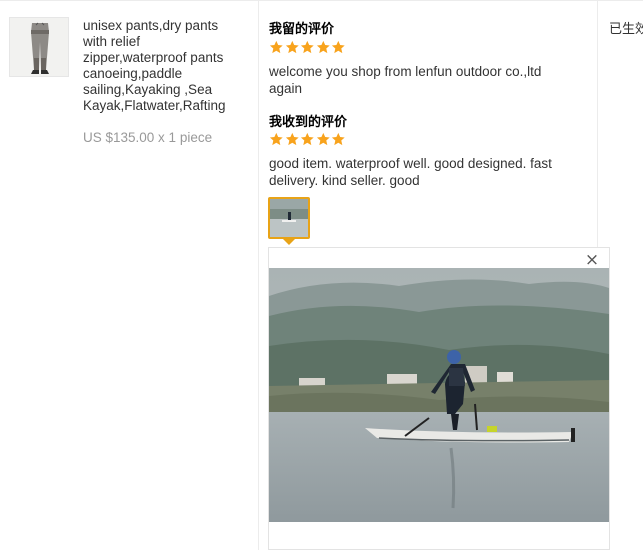 This screenshot has height=550, width=643. I want to click on feedback-photo-thumbnail, so click(289, 218).